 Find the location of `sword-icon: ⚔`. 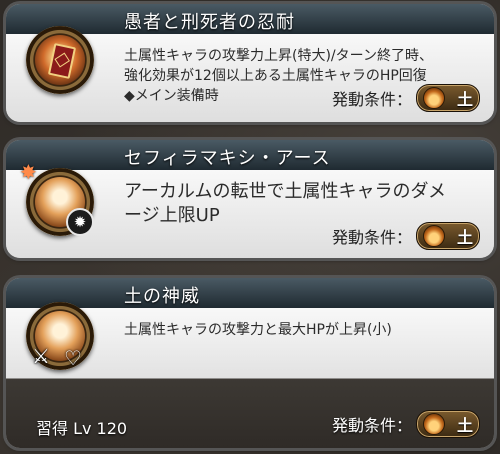

sword-icon: ⚔ is located at coordinates (41, 356).